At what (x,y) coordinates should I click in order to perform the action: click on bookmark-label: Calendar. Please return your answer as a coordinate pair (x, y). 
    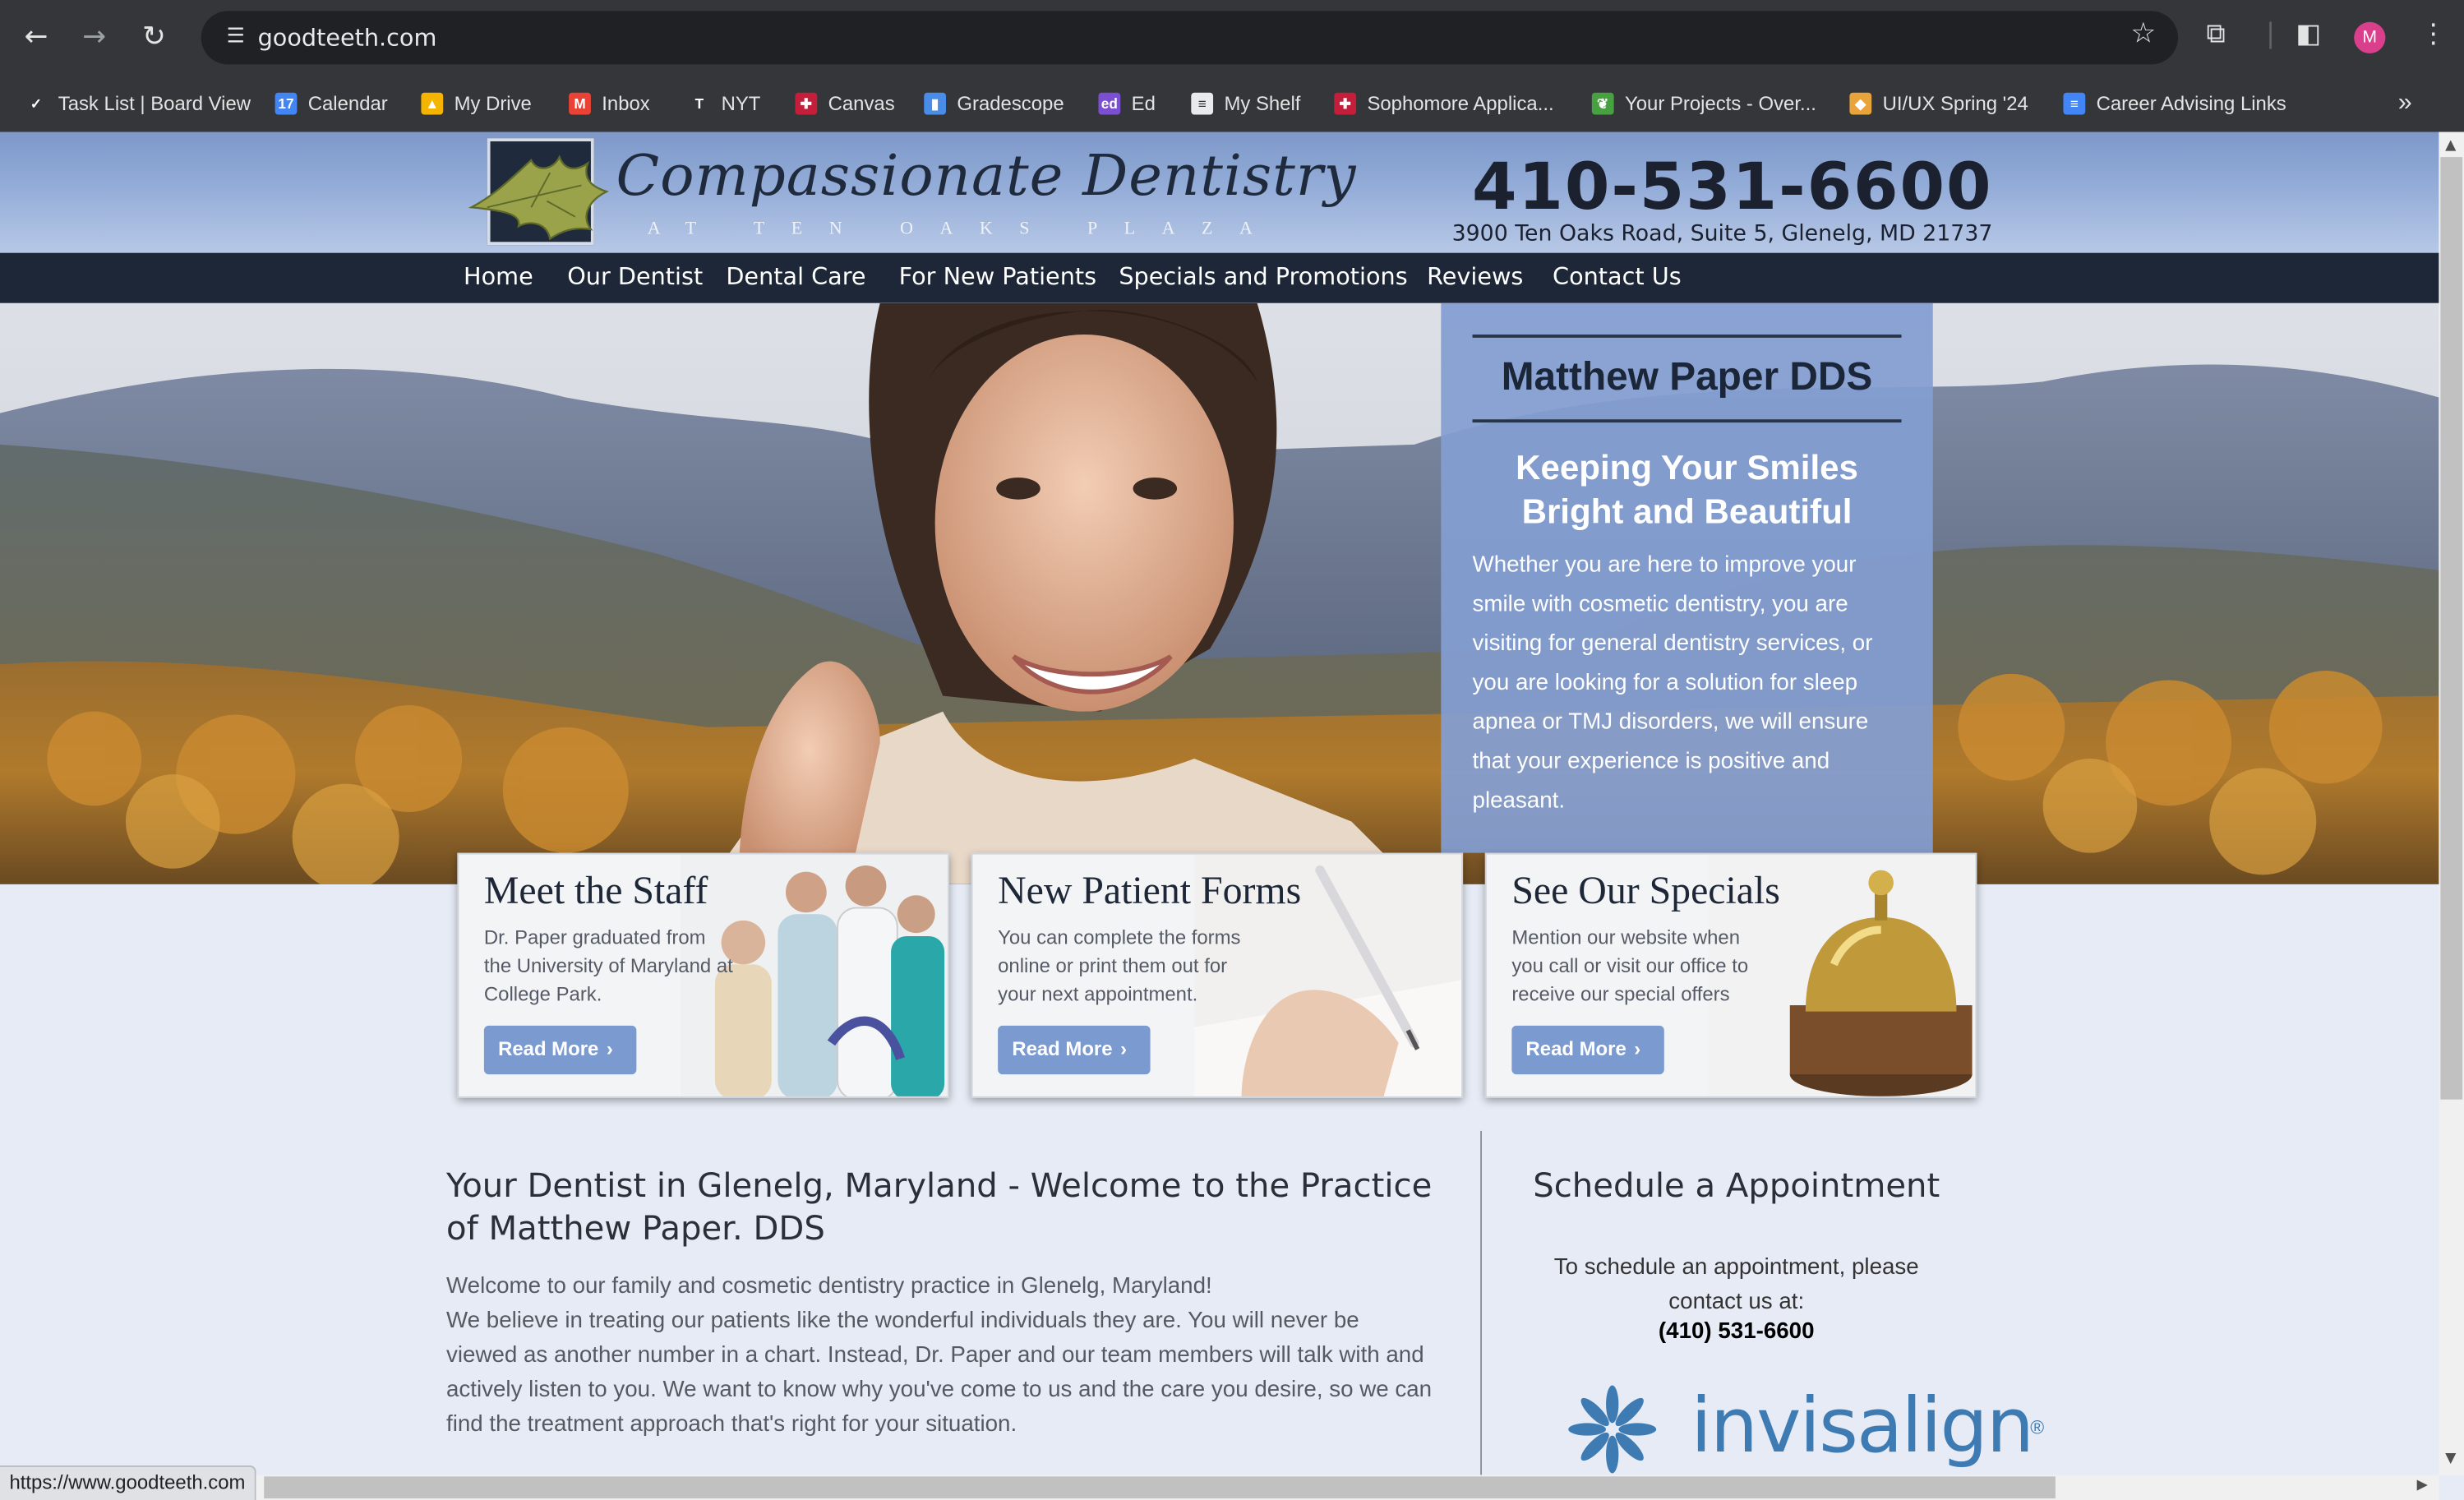
    Looking at the image, I should click on (348, 103).